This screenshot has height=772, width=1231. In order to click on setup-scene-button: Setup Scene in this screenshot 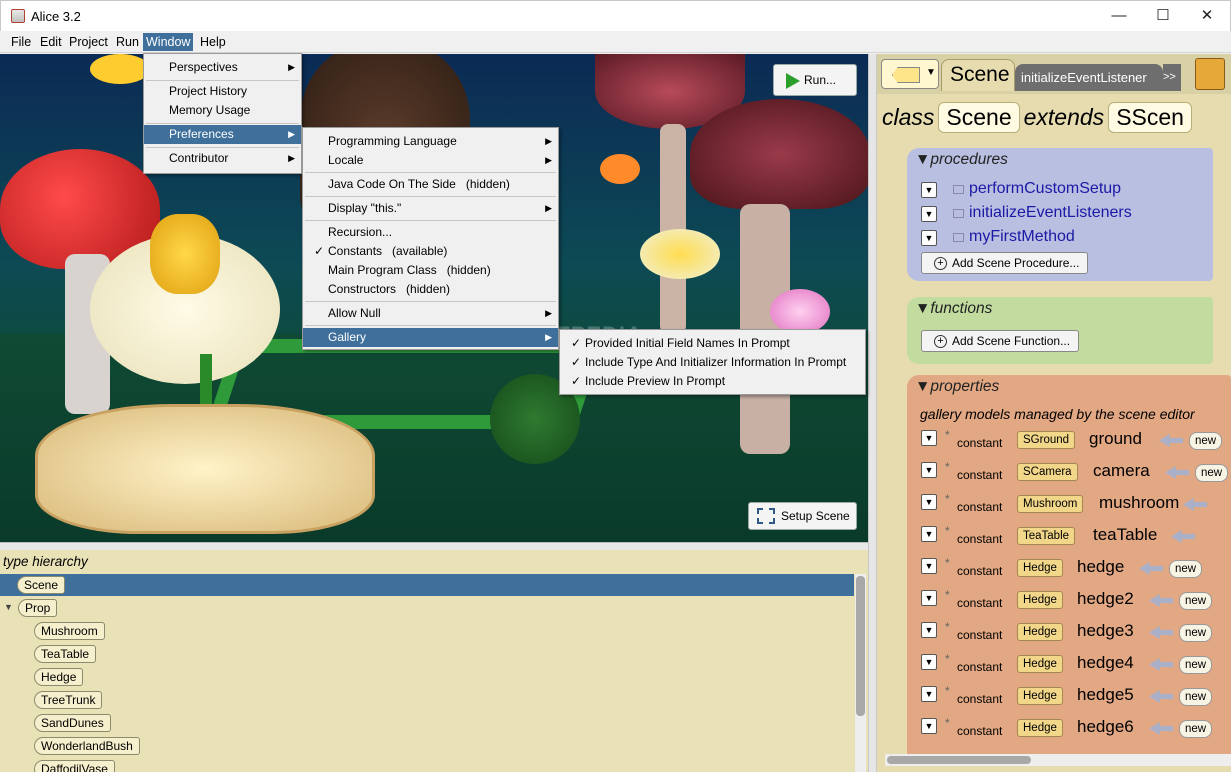, I will do `click(802, 516)`.